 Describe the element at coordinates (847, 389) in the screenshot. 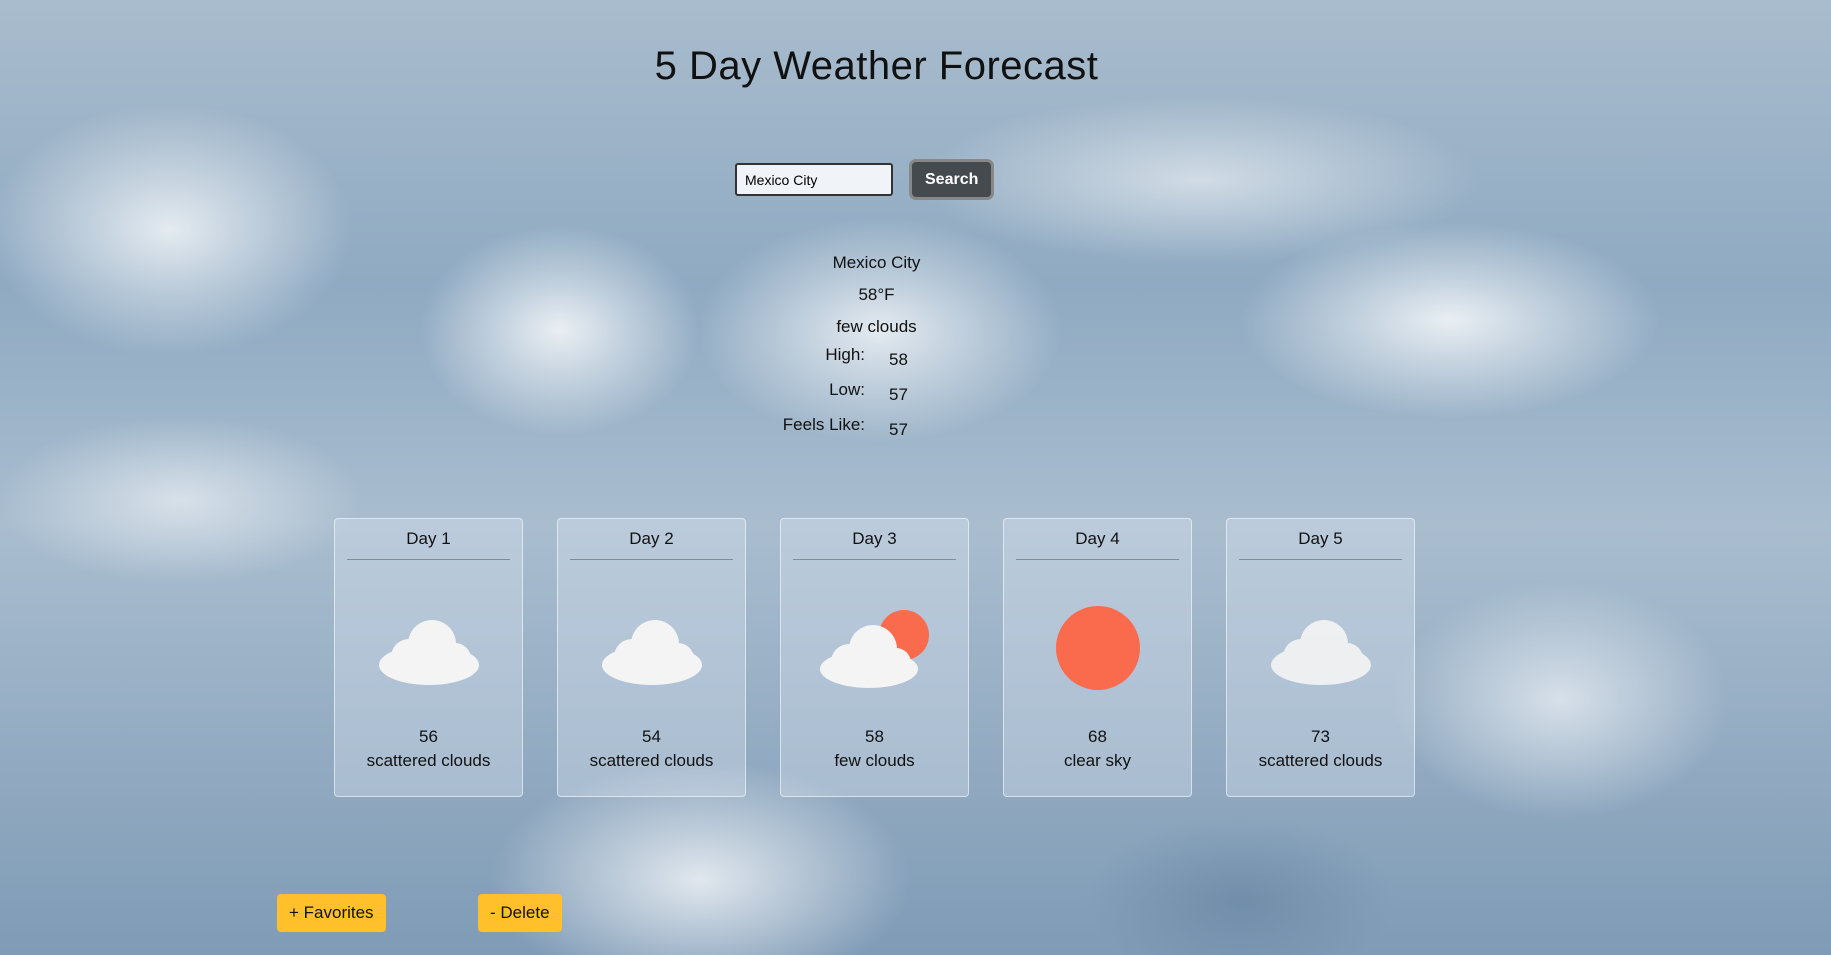

I see `stat-label: Low:` at that location.